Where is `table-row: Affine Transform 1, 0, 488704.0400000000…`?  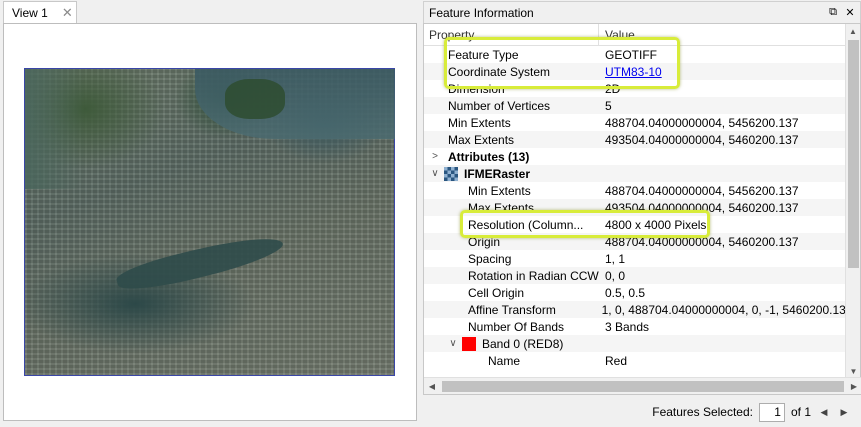
table-row: Affine Transform 1, 0, 488704.0400000000… is located at coordinates (635, 309).